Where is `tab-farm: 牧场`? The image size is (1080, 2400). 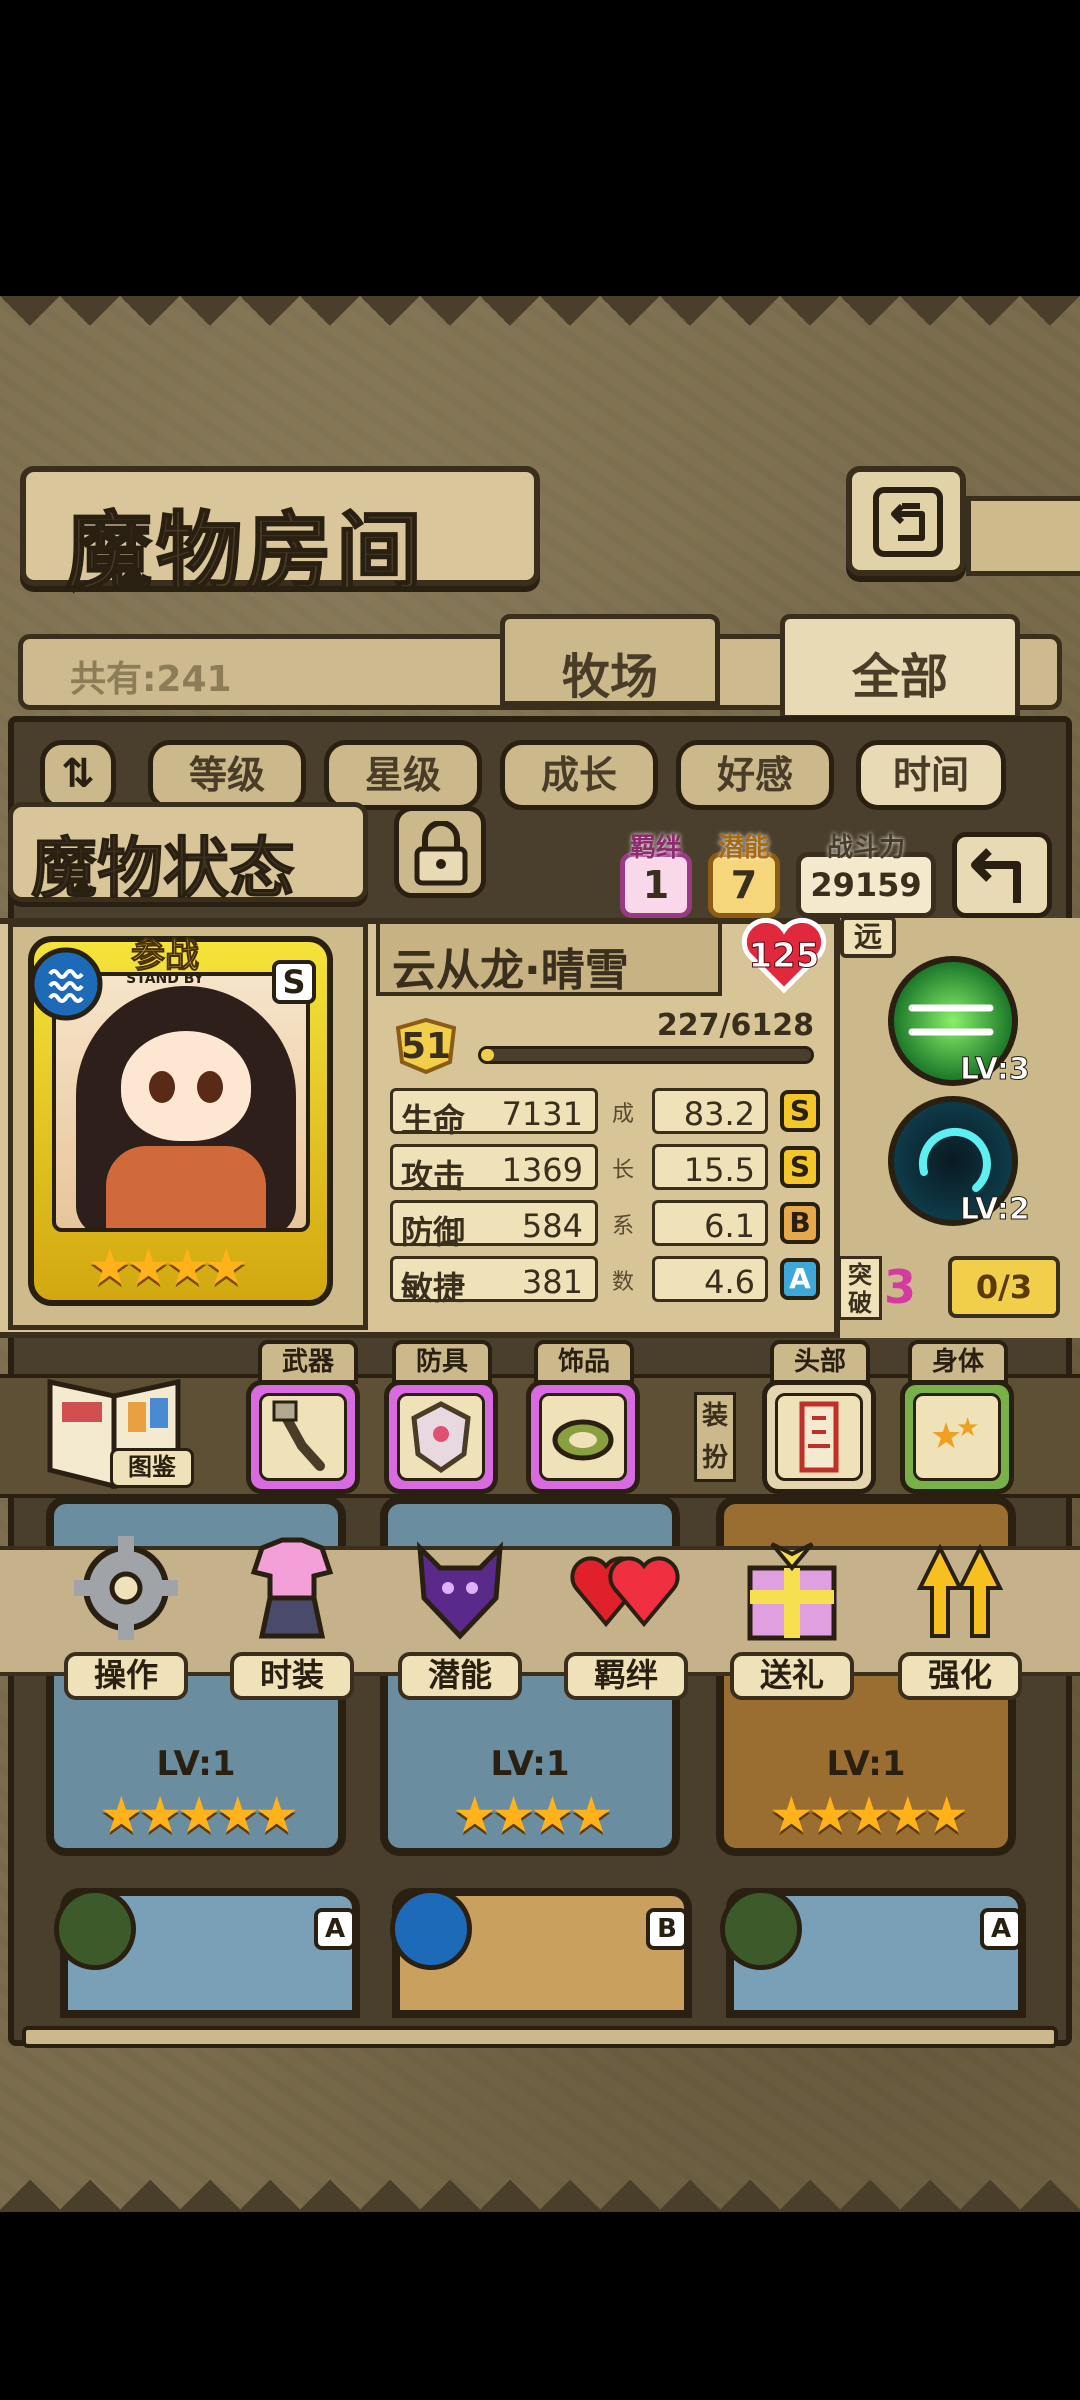
tab-farm: 牧场 is located at coordinates (610, 660).